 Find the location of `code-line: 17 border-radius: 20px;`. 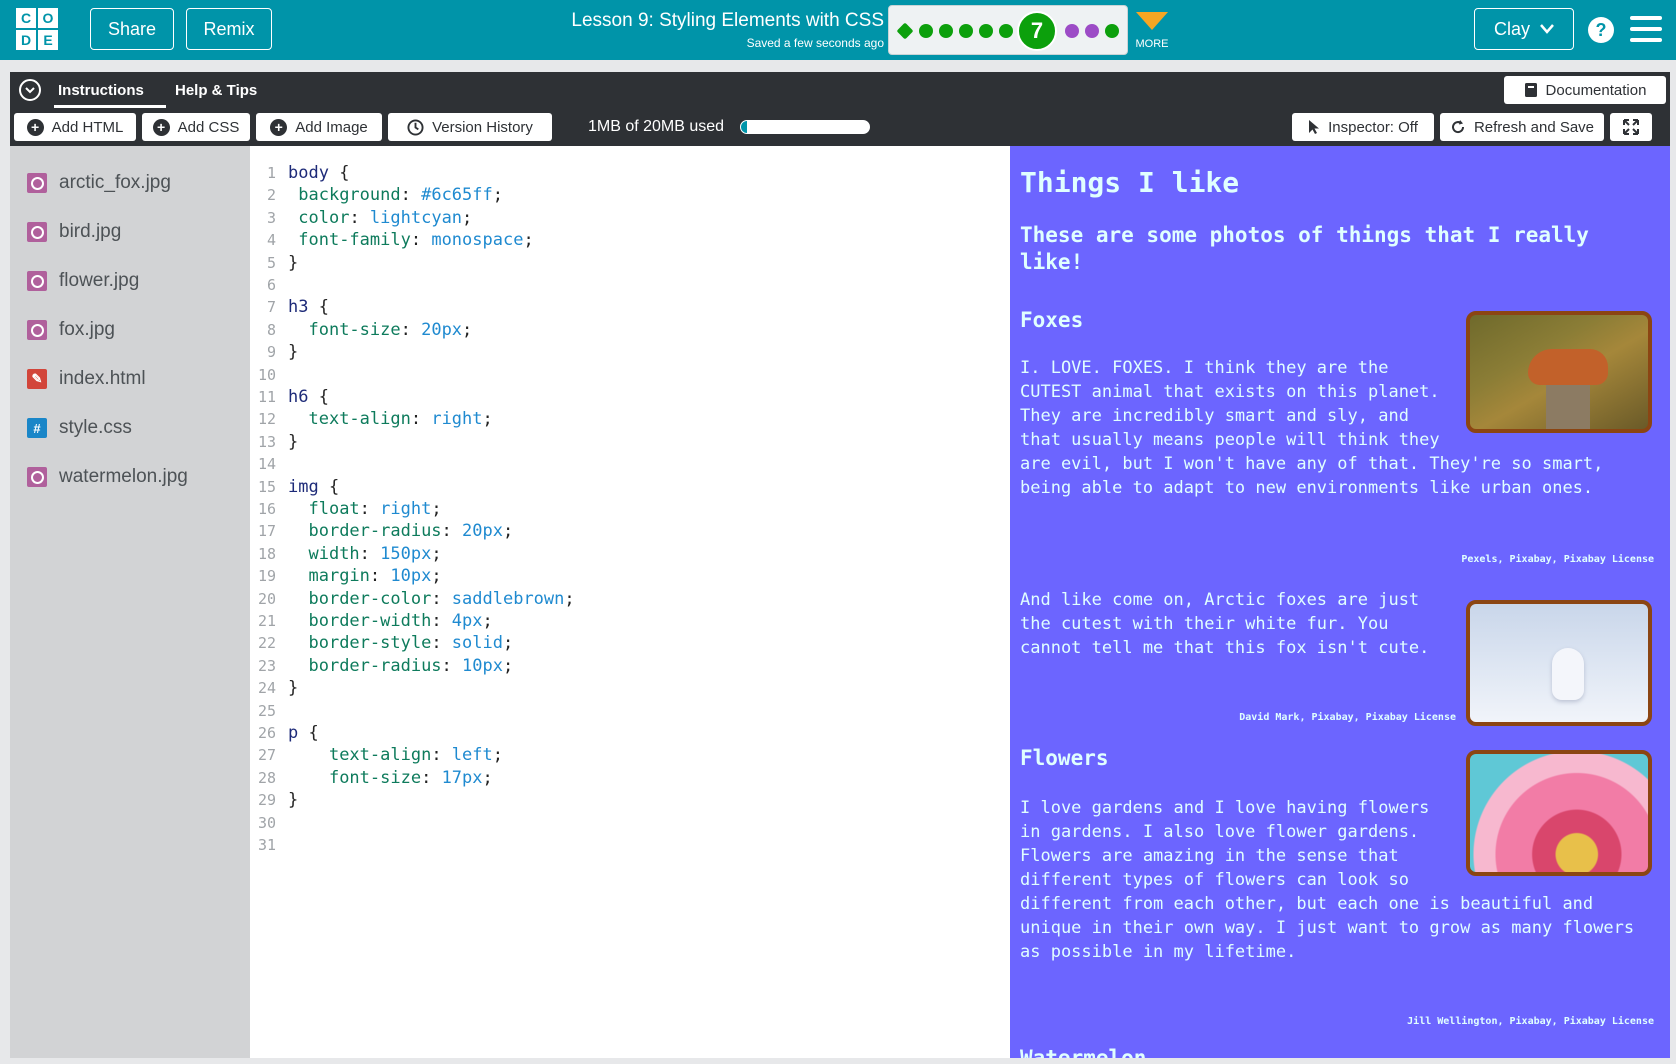

code-line: 17 border-radius: 20px; is located at coordinates (381, 531).